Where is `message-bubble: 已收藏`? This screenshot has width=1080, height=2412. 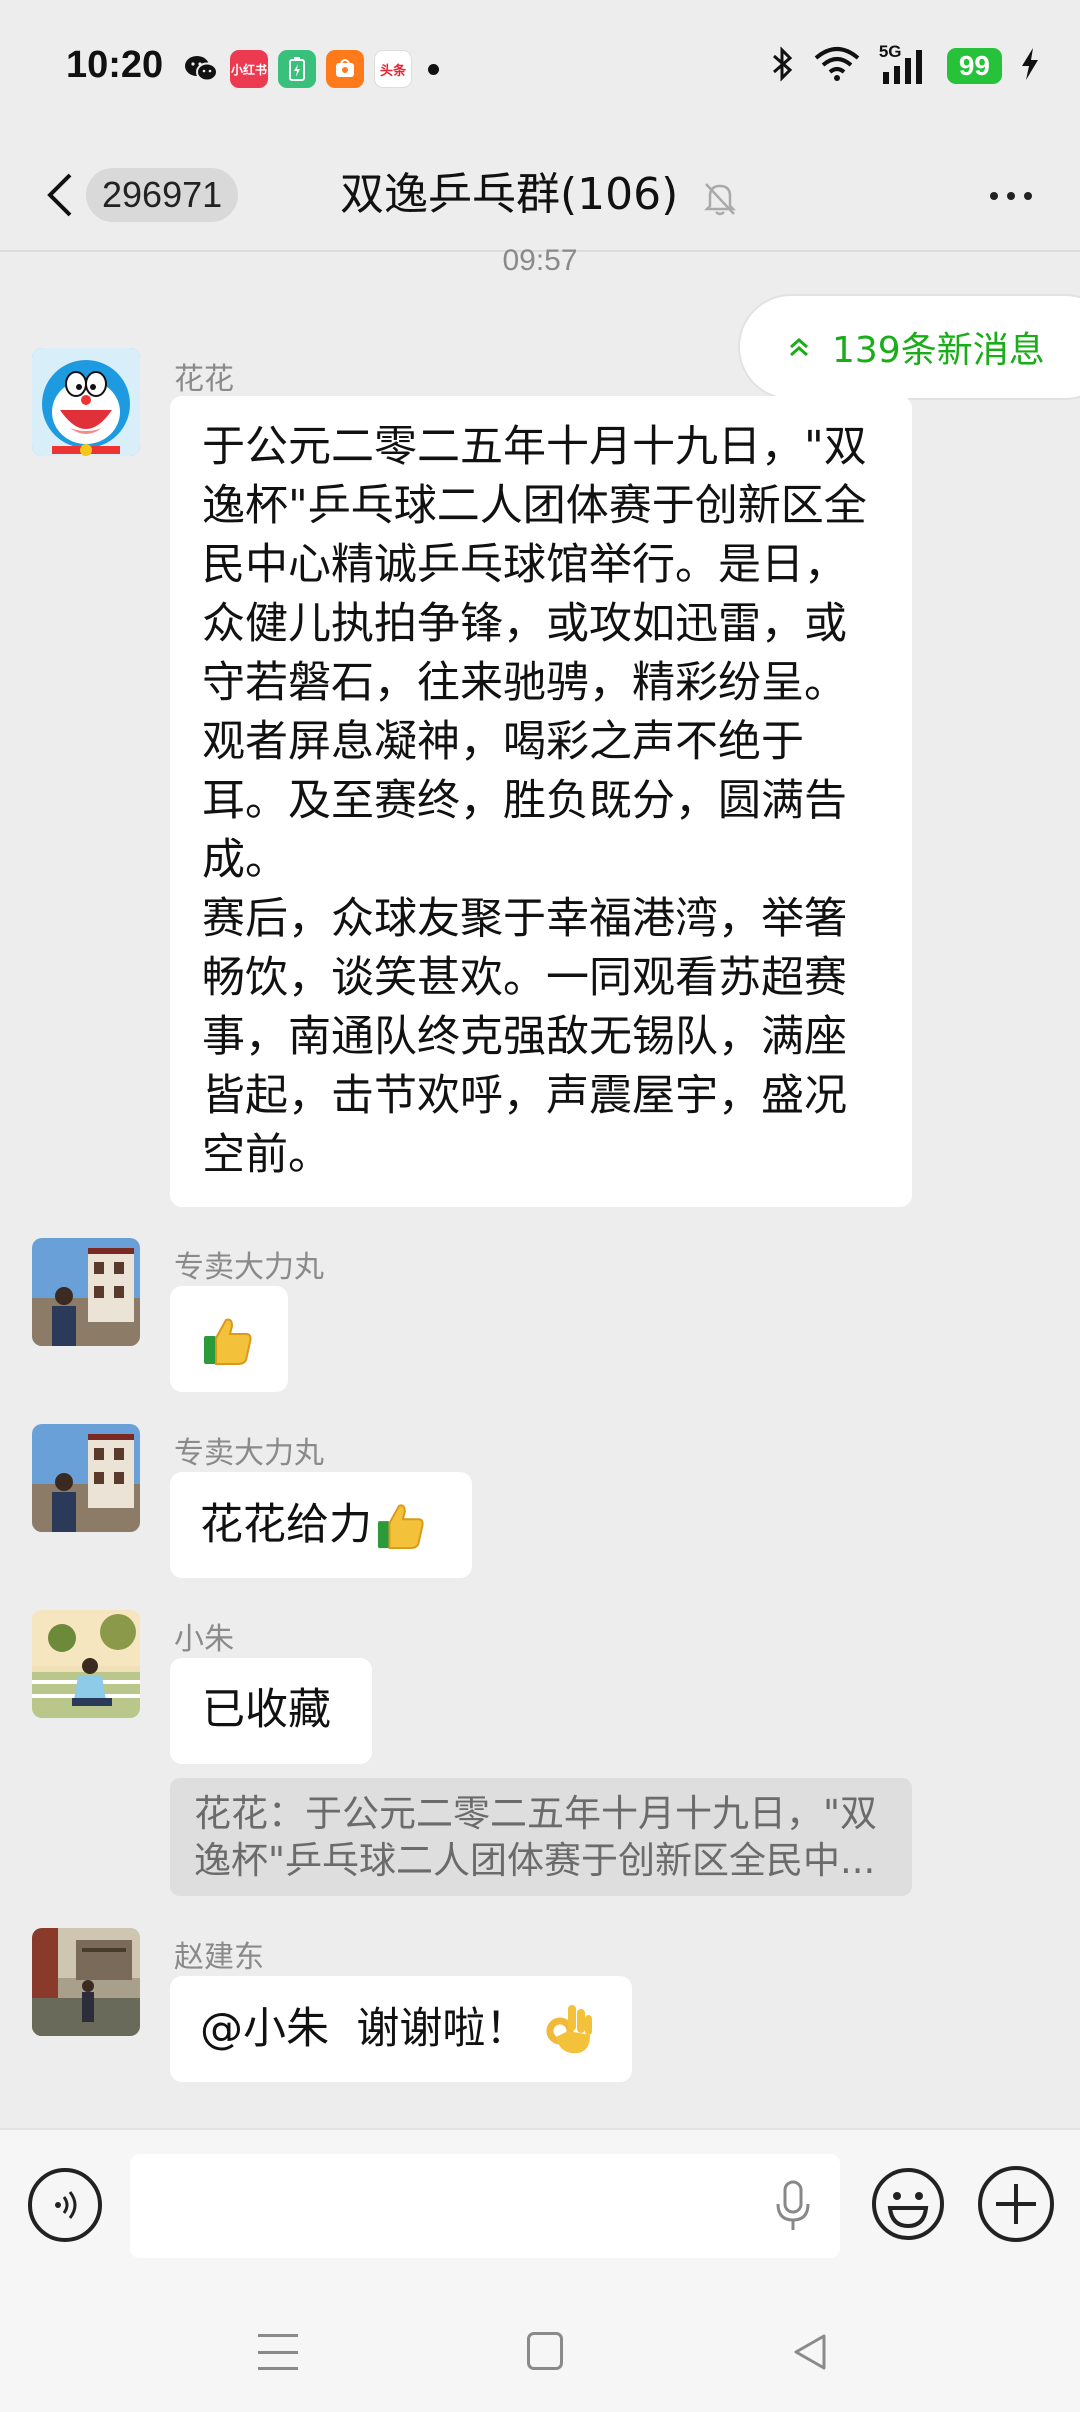 message-bubble: 已收藏 is located at coordinates (271, 1711).